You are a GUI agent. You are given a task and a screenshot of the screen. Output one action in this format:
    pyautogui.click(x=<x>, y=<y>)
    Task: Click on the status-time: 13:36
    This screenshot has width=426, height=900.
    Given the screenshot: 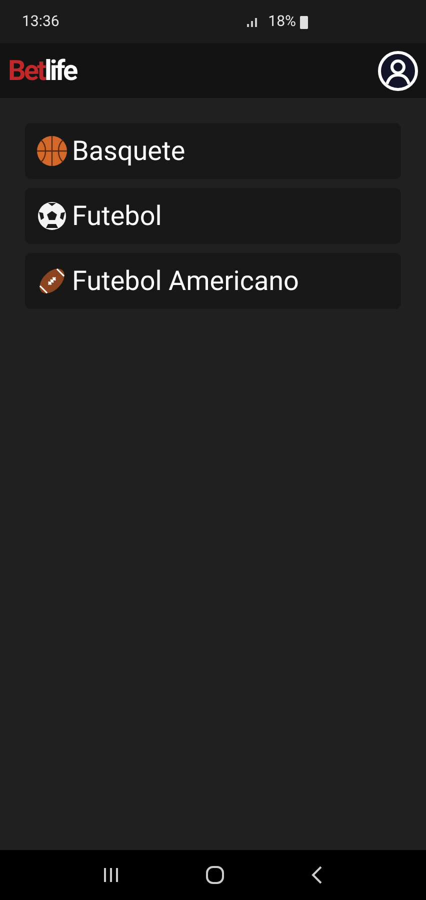 What is the action you would take?
    pyautogui.click(x=41, y=21)
    